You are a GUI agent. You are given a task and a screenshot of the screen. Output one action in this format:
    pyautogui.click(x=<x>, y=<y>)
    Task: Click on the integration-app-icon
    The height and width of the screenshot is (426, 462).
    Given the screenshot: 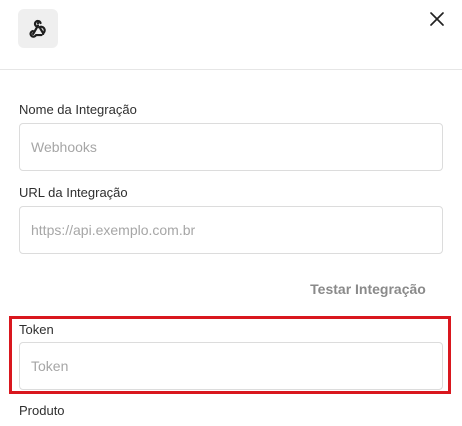 What is the action you would take?
    pyautogui.click(x=38, y=28)
    